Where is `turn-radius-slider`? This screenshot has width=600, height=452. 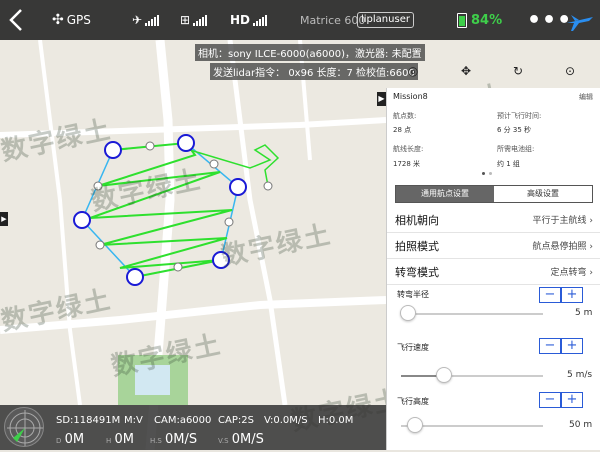
turn-radius-slider is located at coordinates (472, 314).